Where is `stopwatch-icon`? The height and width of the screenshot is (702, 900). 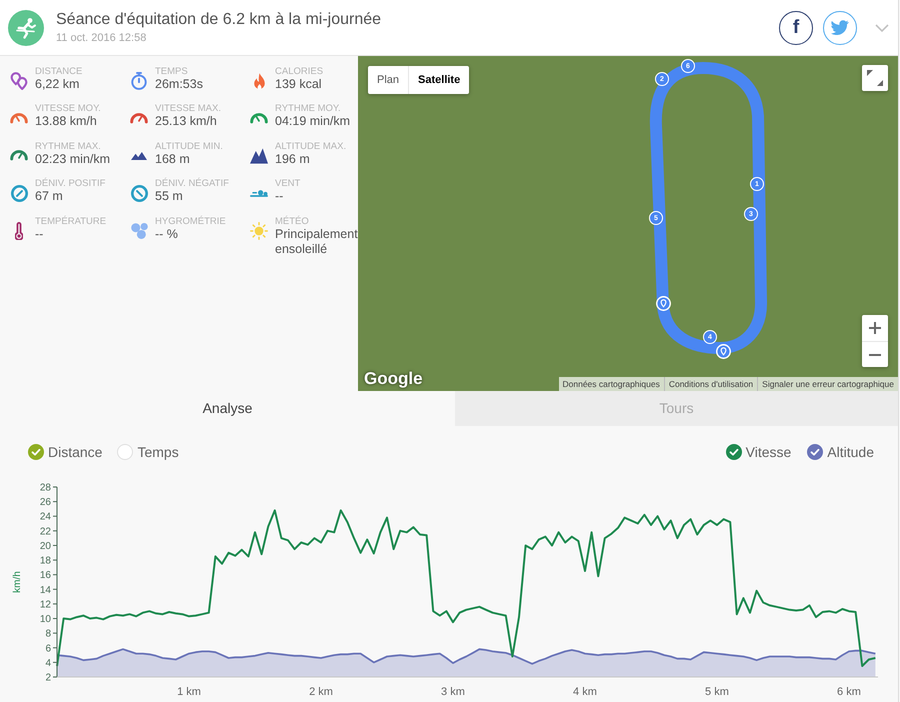
stopwatch-icon is located at coordinates (139, 81).